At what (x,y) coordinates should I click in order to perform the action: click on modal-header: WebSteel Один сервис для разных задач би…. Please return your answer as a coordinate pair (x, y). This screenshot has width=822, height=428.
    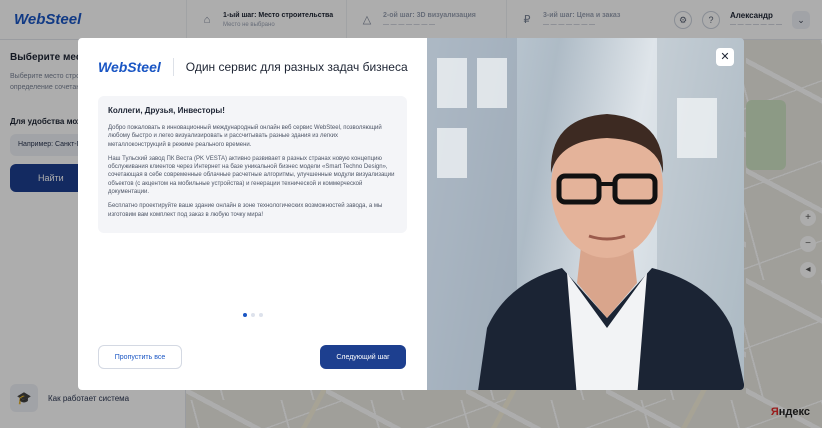
    Looking at the image, I should click on (253, 67).